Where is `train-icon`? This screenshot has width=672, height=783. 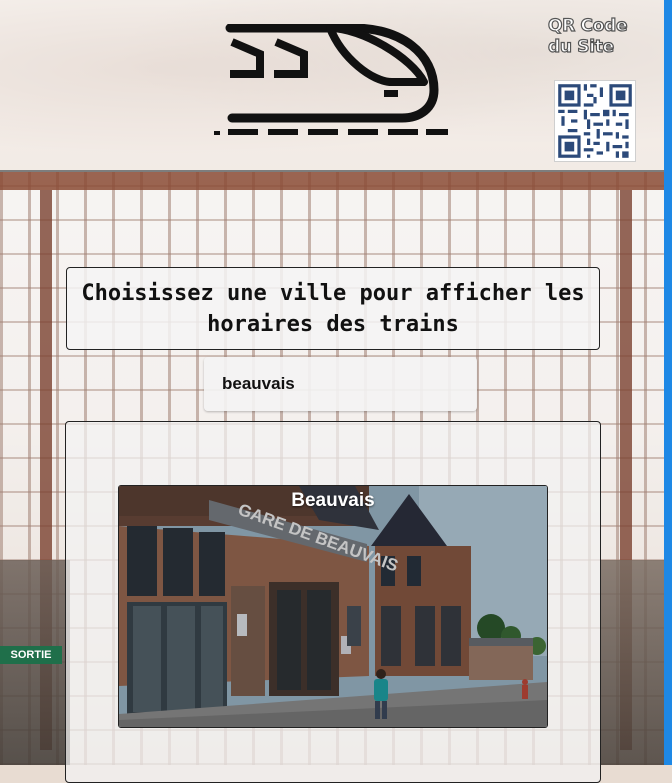
train-icon is located at coordinates (332, 82).